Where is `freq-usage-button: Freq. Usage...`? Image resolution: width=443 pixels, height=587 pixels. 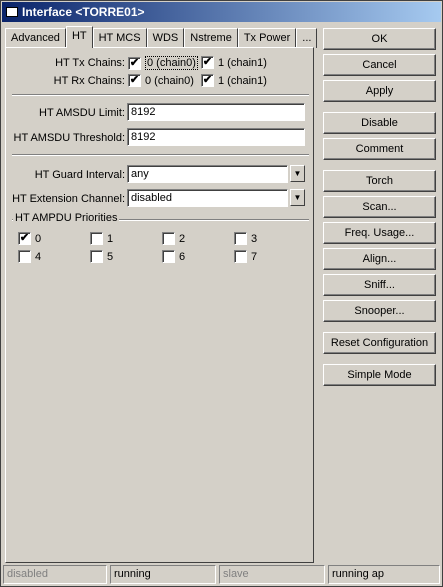 freq-usage-button: Freq. Usage... is located at coordinates (379, 233).